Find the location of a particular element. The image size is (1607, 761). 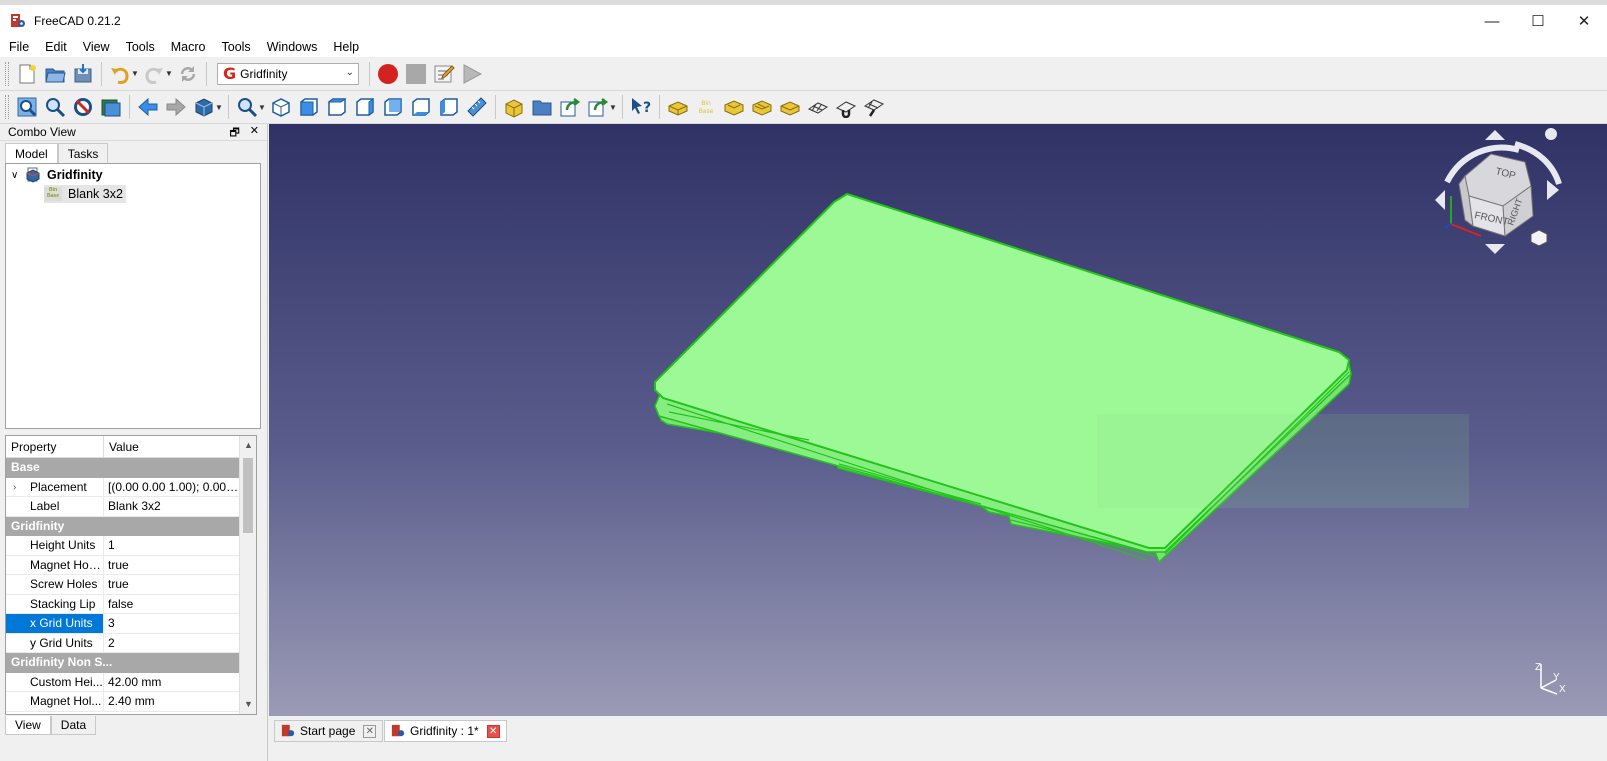

property-row: Magnet Holes true is located at coordinates (122, 565).